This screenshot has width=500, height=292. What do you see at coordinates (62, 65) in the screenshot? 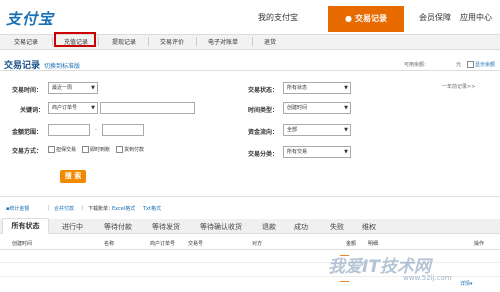
I see `switch-version-link: 切换到标准版` at bounding box center [62, 65].